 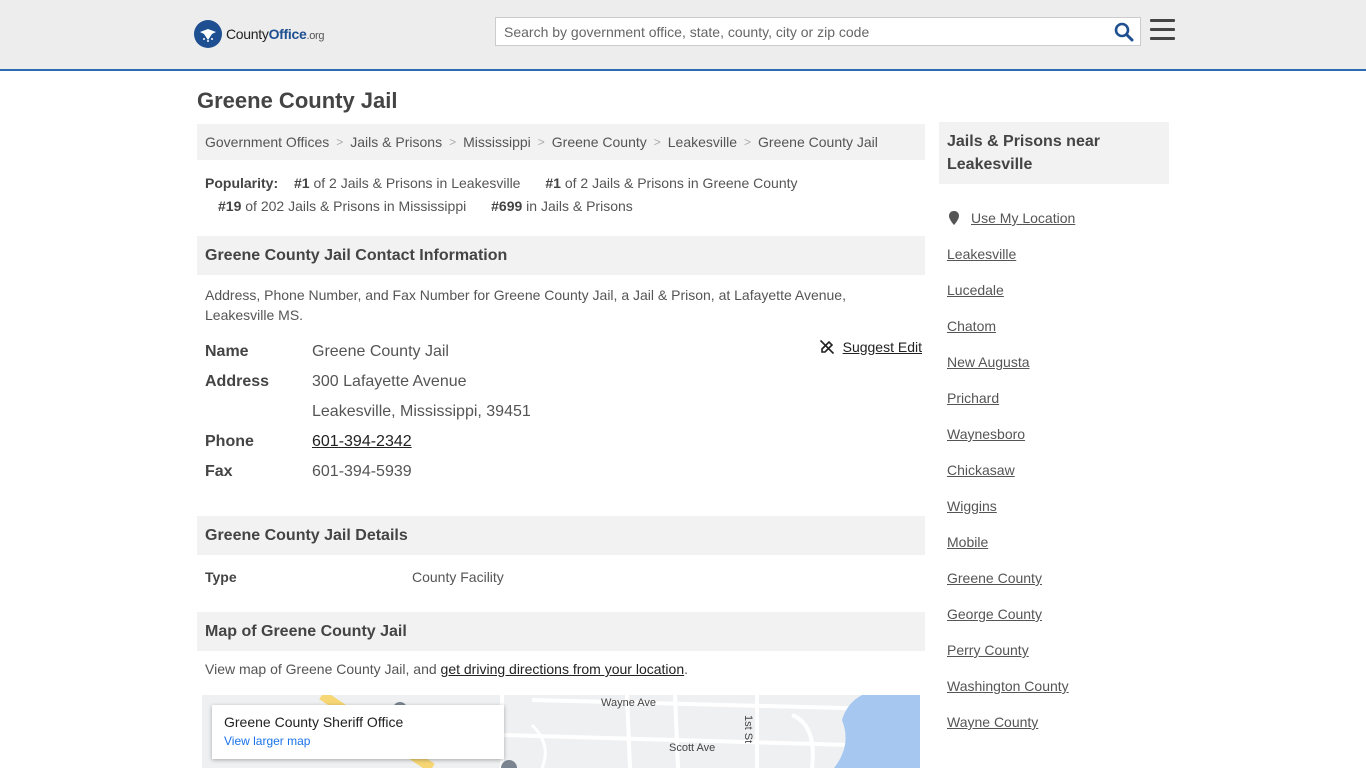 I want to click on sidebar-link: Mobile, so click(x=967, y=542).